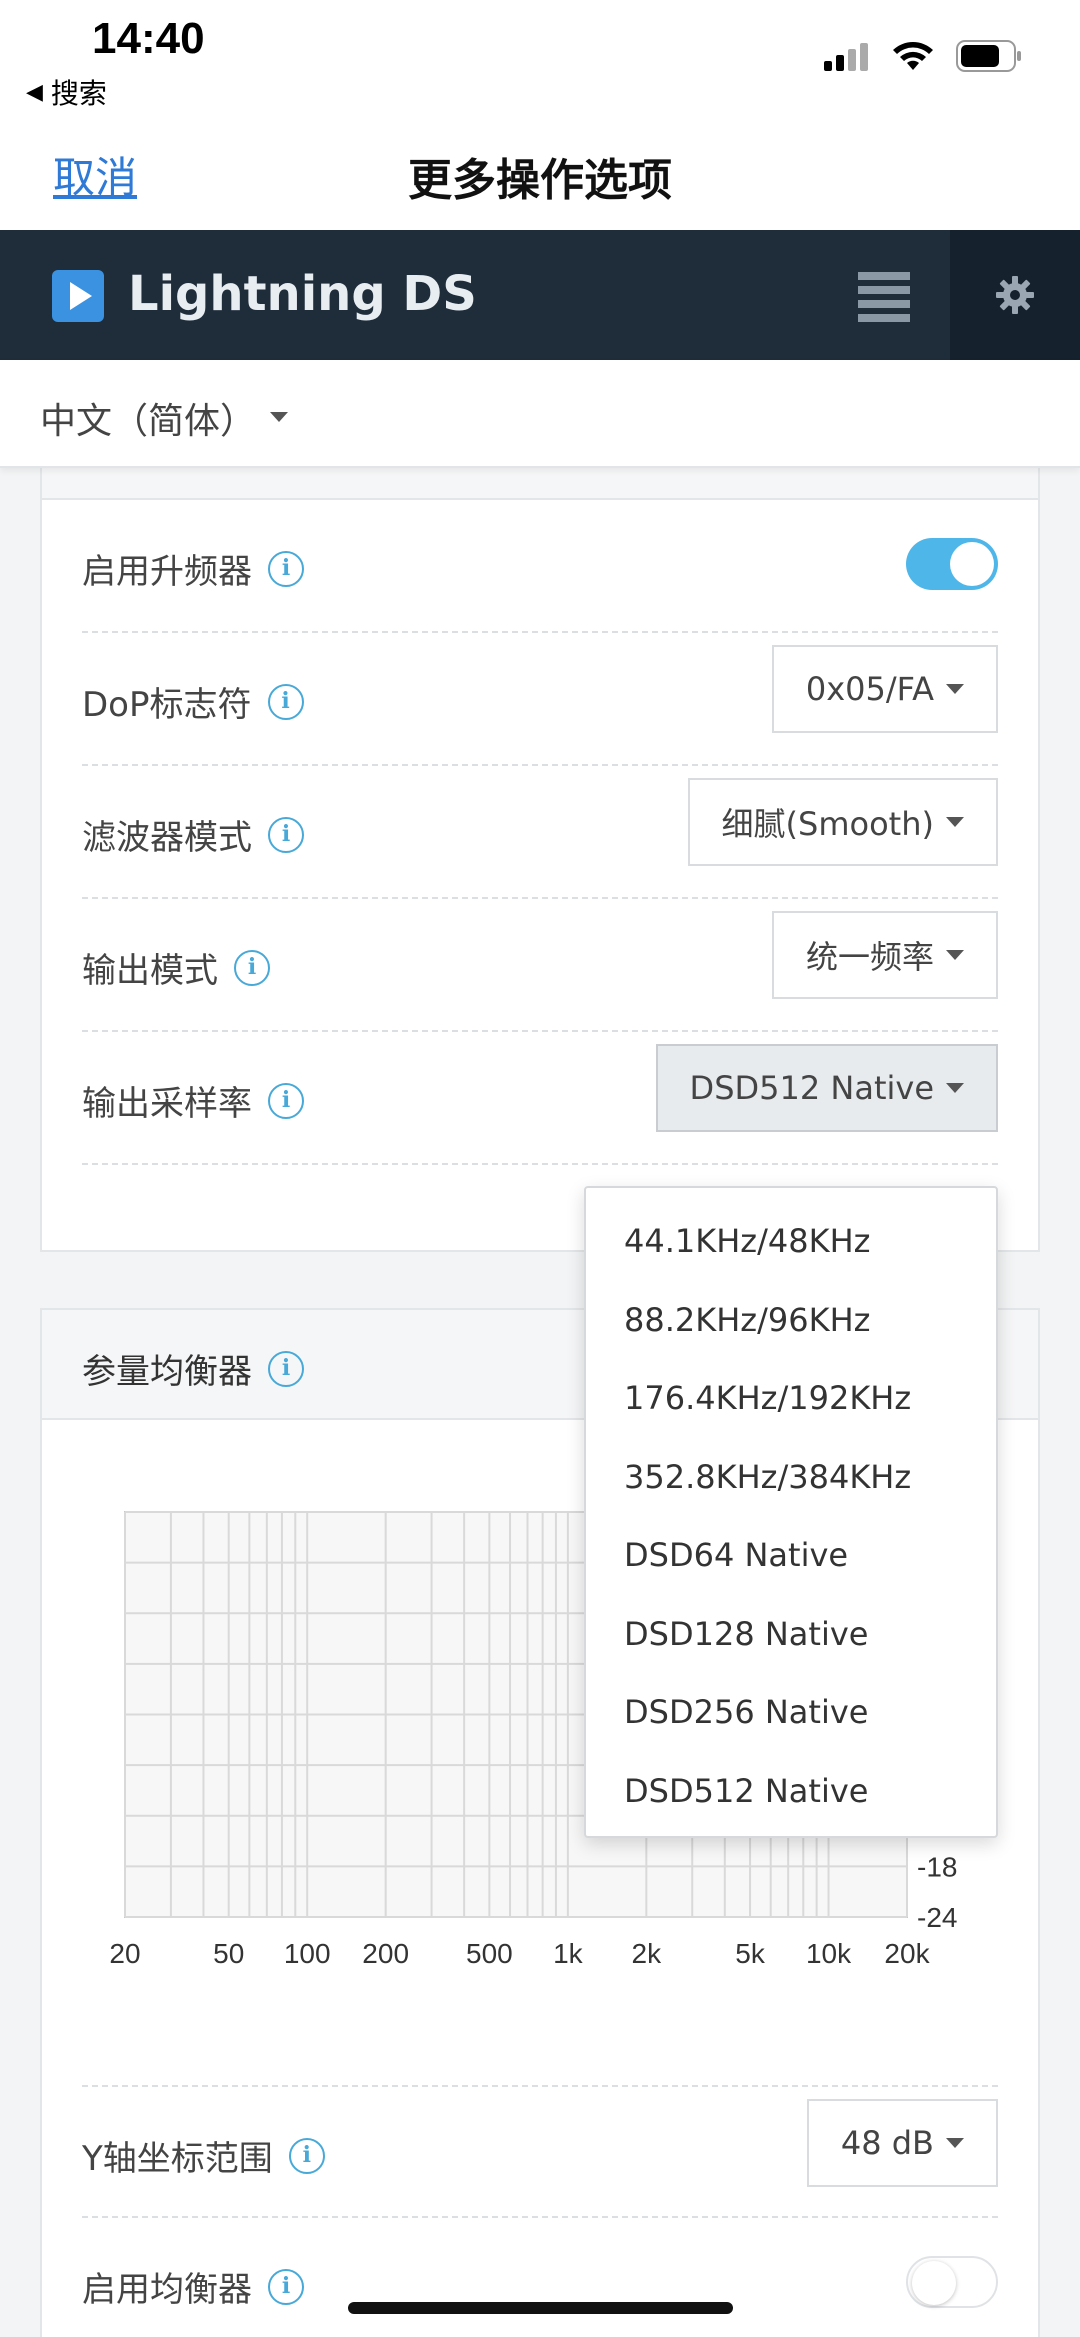  Describe the element at coordinates (827, 824) in the screenshot. I see `filter-mode-value: 细腻(Smooth)` at that location.